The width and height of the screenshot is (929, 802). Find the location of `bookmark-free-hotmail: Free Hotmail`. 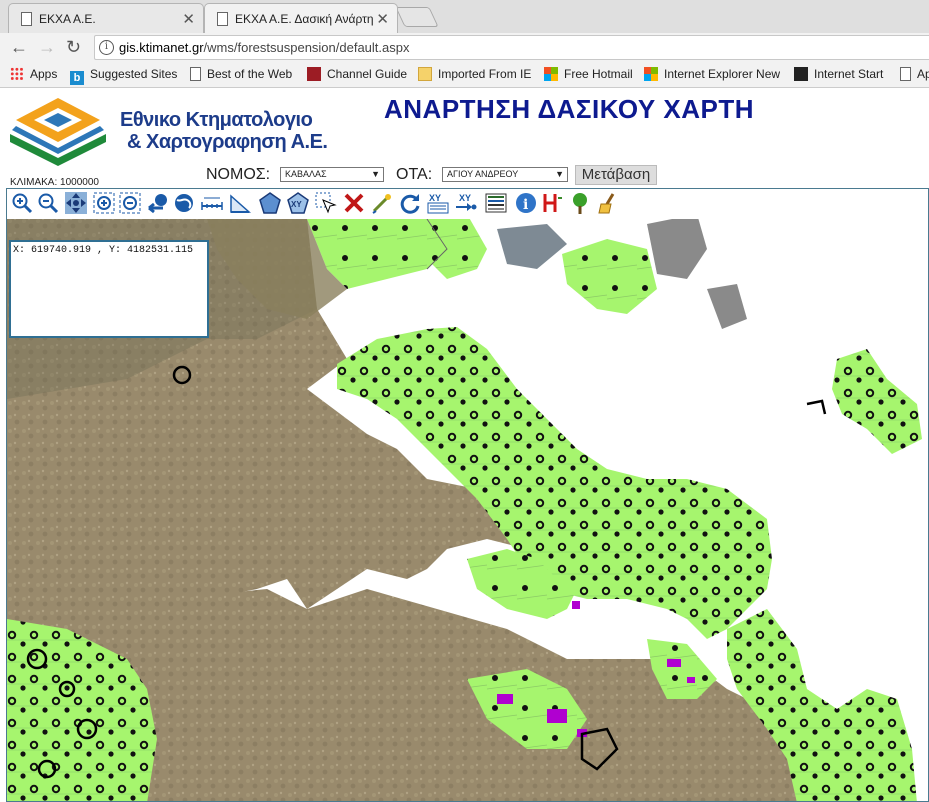

bookmark-free-hotmail: Free Hotmail is located at coordinates (588, 74).